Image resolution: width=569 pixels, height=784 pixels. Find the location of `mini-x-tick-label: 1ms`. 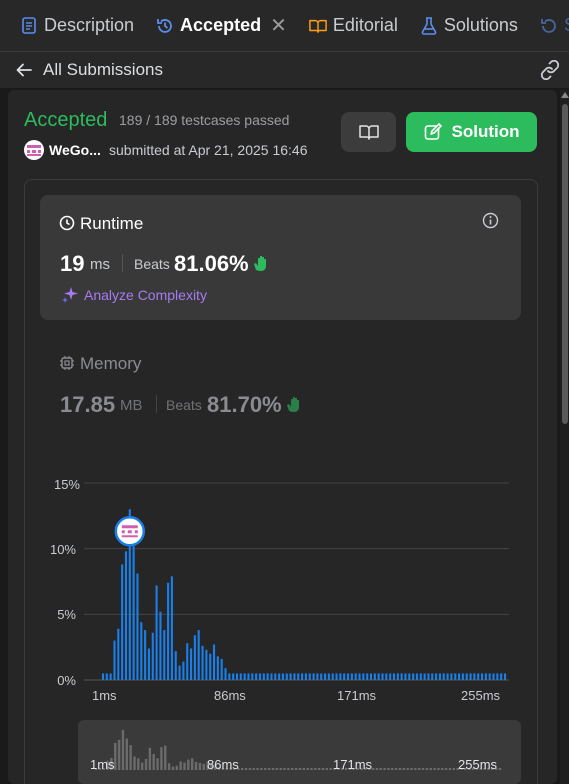

mini-x-tick-label: 1ms is located at coordinates (102, 764).